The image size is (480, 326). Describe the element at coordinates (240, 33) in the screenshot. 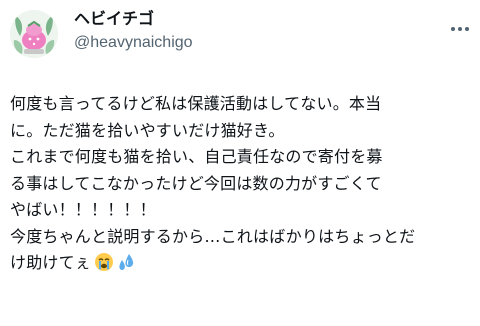

I see `tweet-header: ヘビイチゴ @heavynaichigo` at that location.